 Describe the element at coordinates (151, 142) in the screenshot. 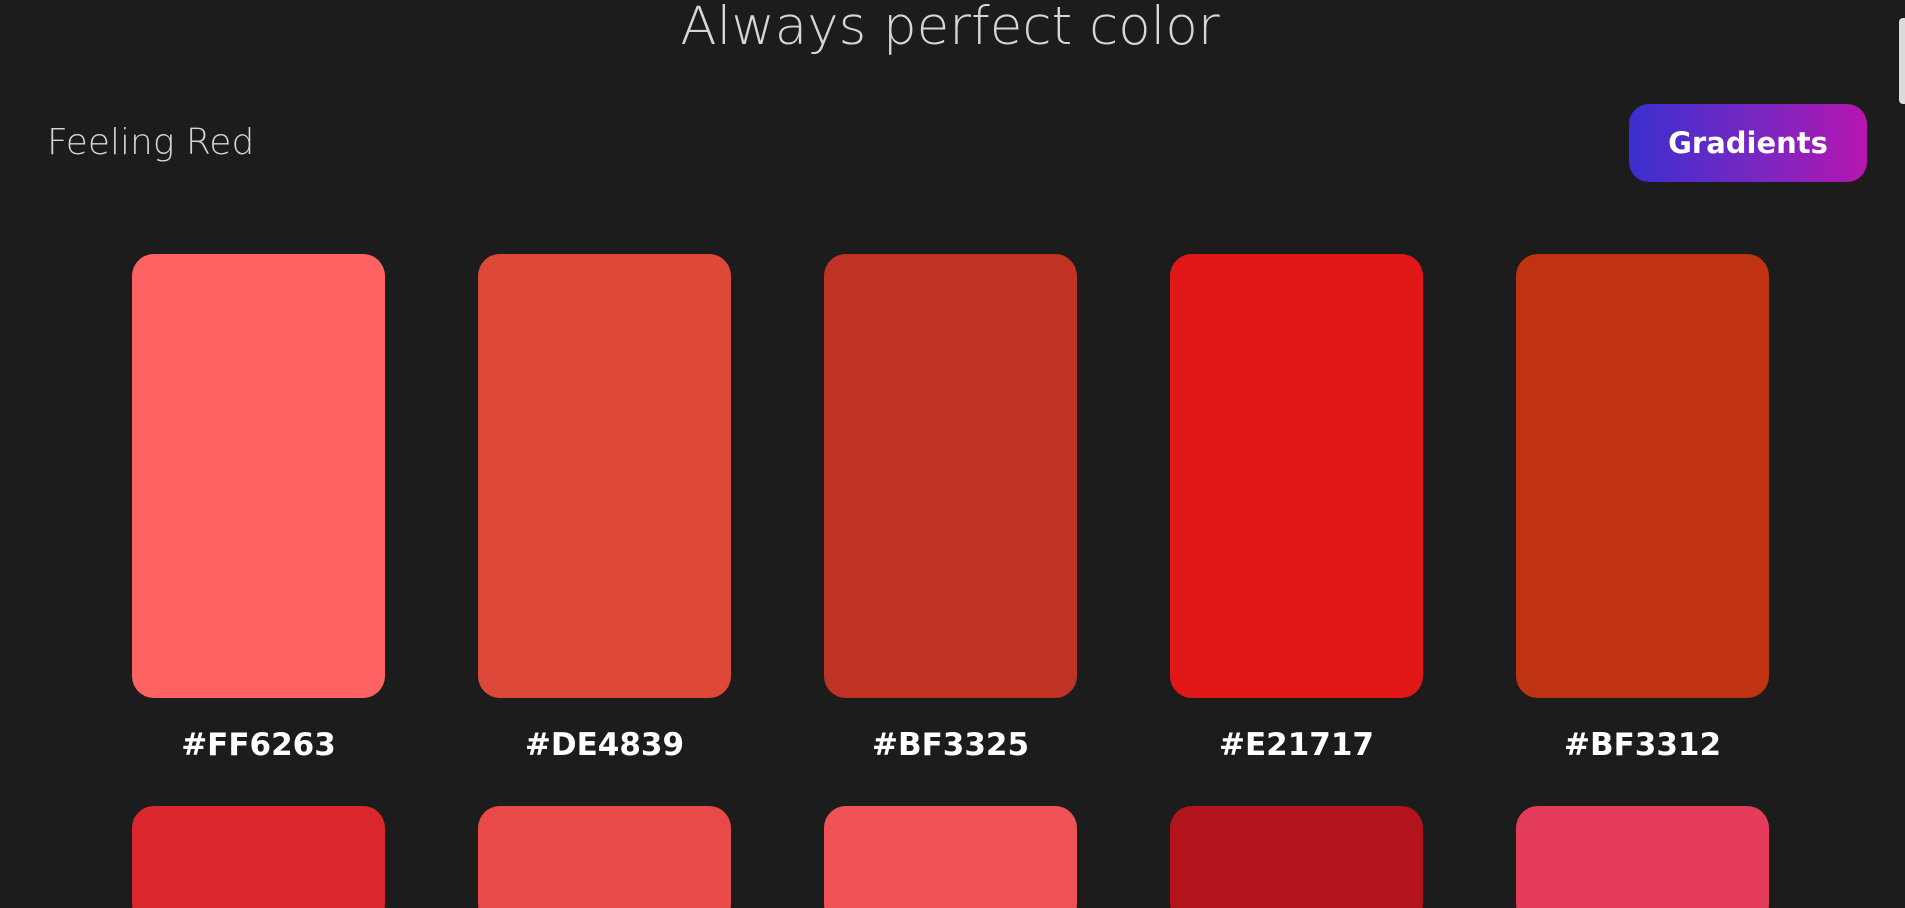

I see `palette-title: Feeling Red` at that location.